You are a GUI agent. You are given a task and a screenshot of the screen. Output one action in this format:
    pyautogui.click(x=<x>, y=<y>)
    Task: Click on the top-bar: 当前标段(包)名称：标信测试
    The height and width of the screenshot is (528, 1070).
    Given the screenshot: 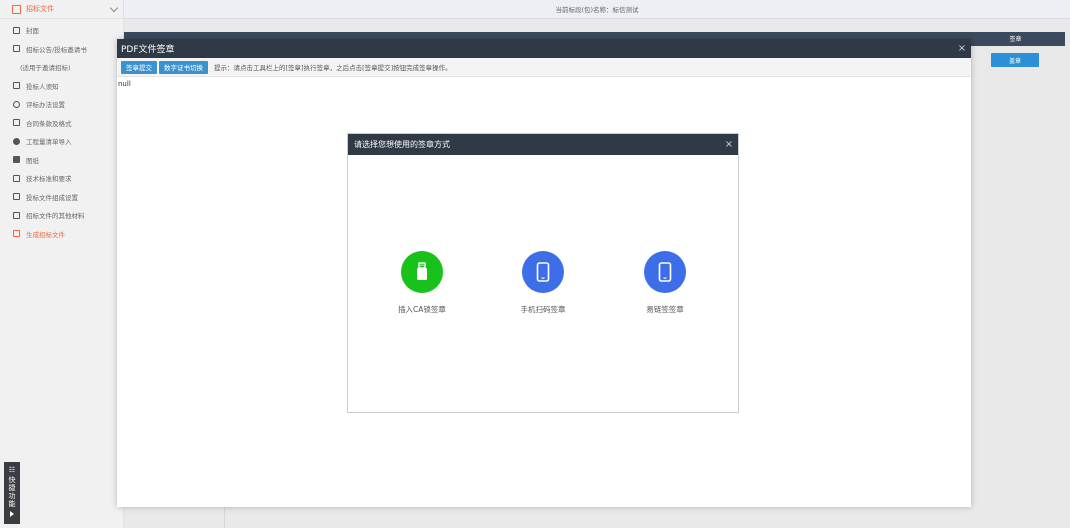 What is the action you would take?
    pyautogui.click(x=597, y=9)
    